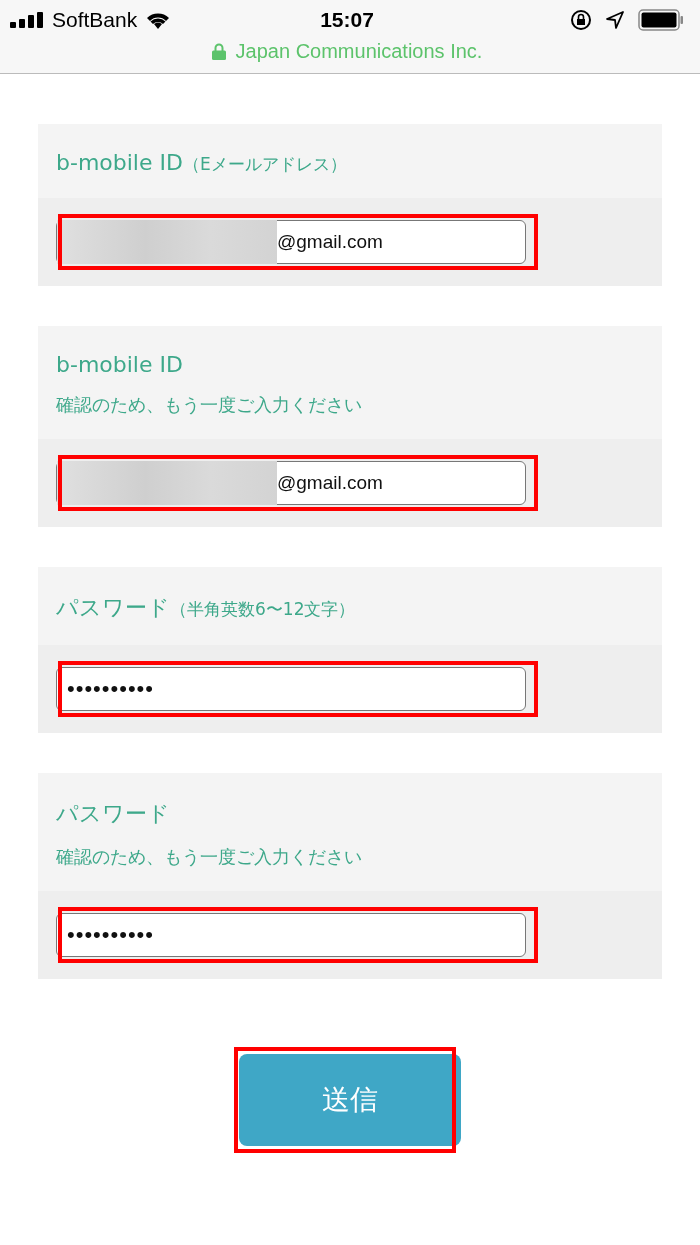 The width and height of the screenshot is (700, 1245). Describe the element at coordinates (95, 20) in the screenshot. I see `carrier-name: SoftBank` at that location.